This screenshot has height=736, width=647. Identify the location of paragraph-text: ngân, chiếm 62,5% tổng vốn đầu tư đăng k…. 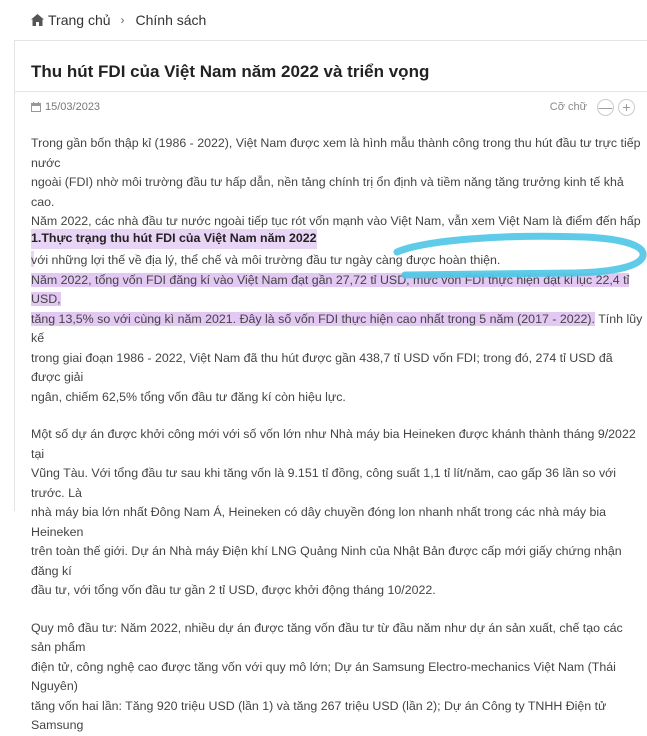
(188, 396).